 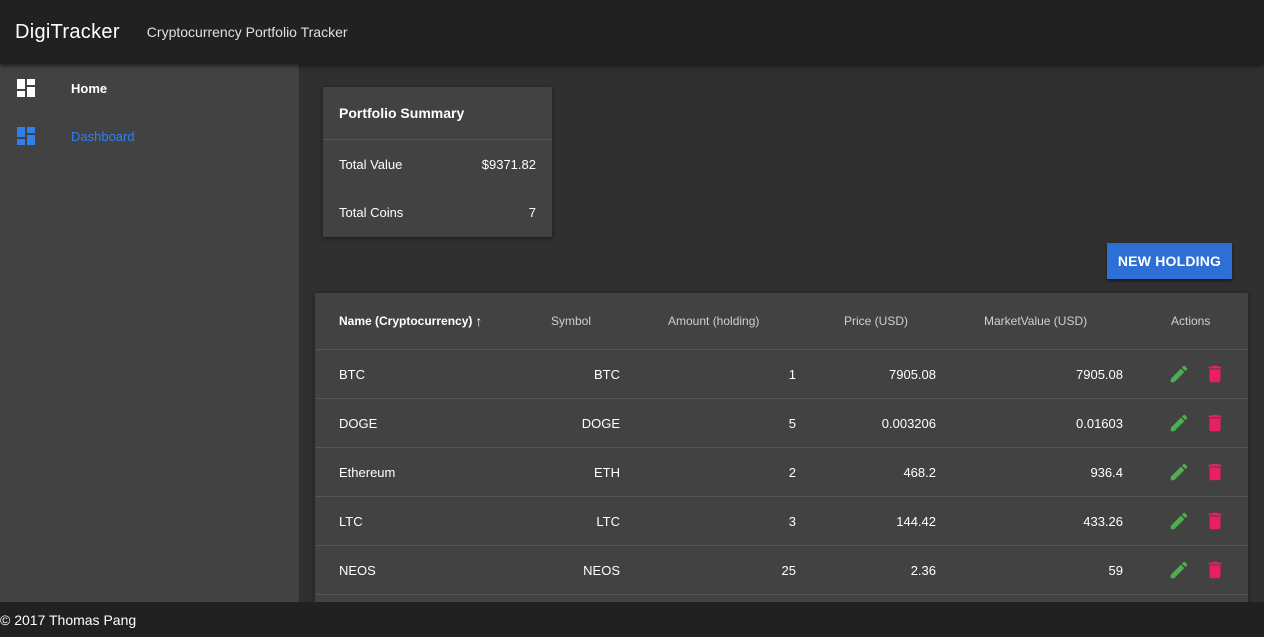 What do you see at coordinates (479, 321) in the screenshot?
I see `arrow-up-icon: ↑` at bounding box center [479, 321].